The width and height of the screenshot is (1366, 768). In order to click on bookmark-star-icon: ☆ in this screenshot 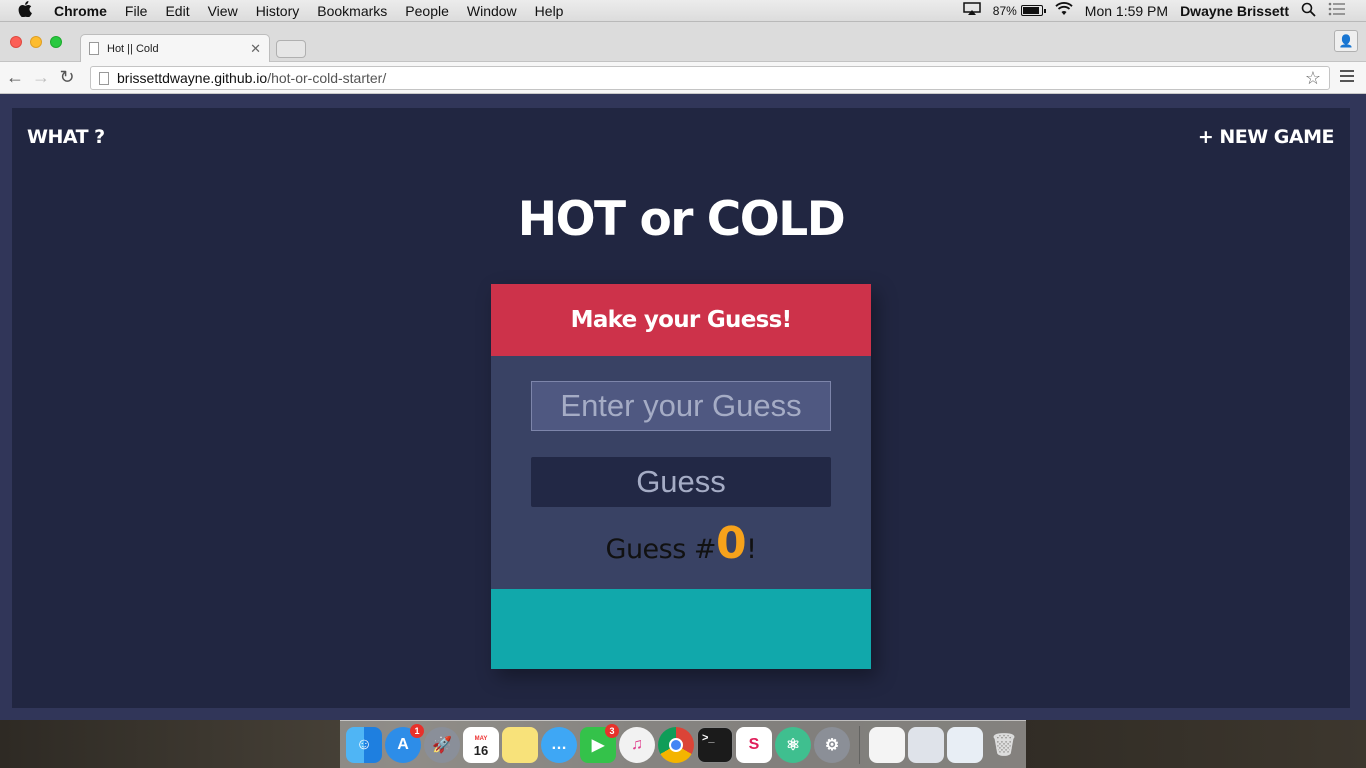, I will do `click(1313, 78)`.